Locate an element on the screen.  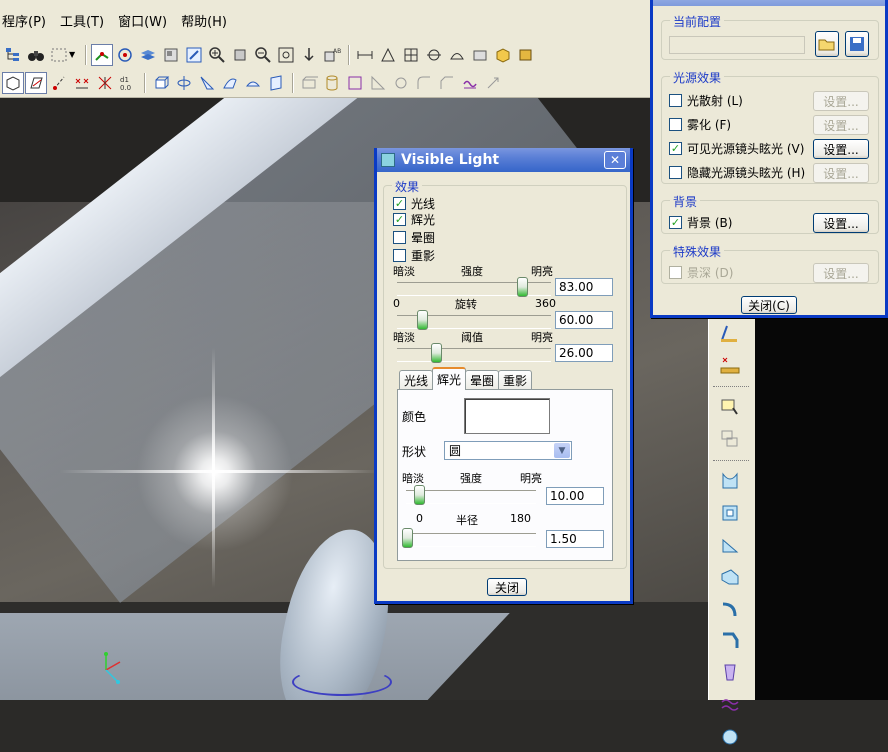
datum-display-icon is located at coordinates (102, 54).